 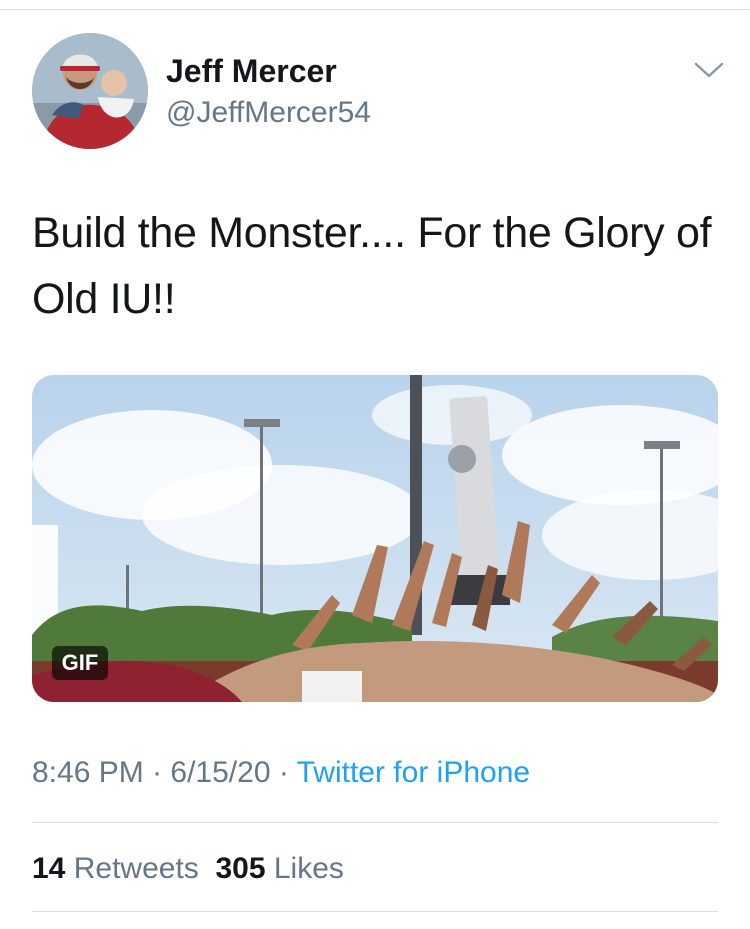 What do you see at coordinates (49, 868) in the screenshot?
I see `retweets-count: 14` at bounding box center [49, 868].